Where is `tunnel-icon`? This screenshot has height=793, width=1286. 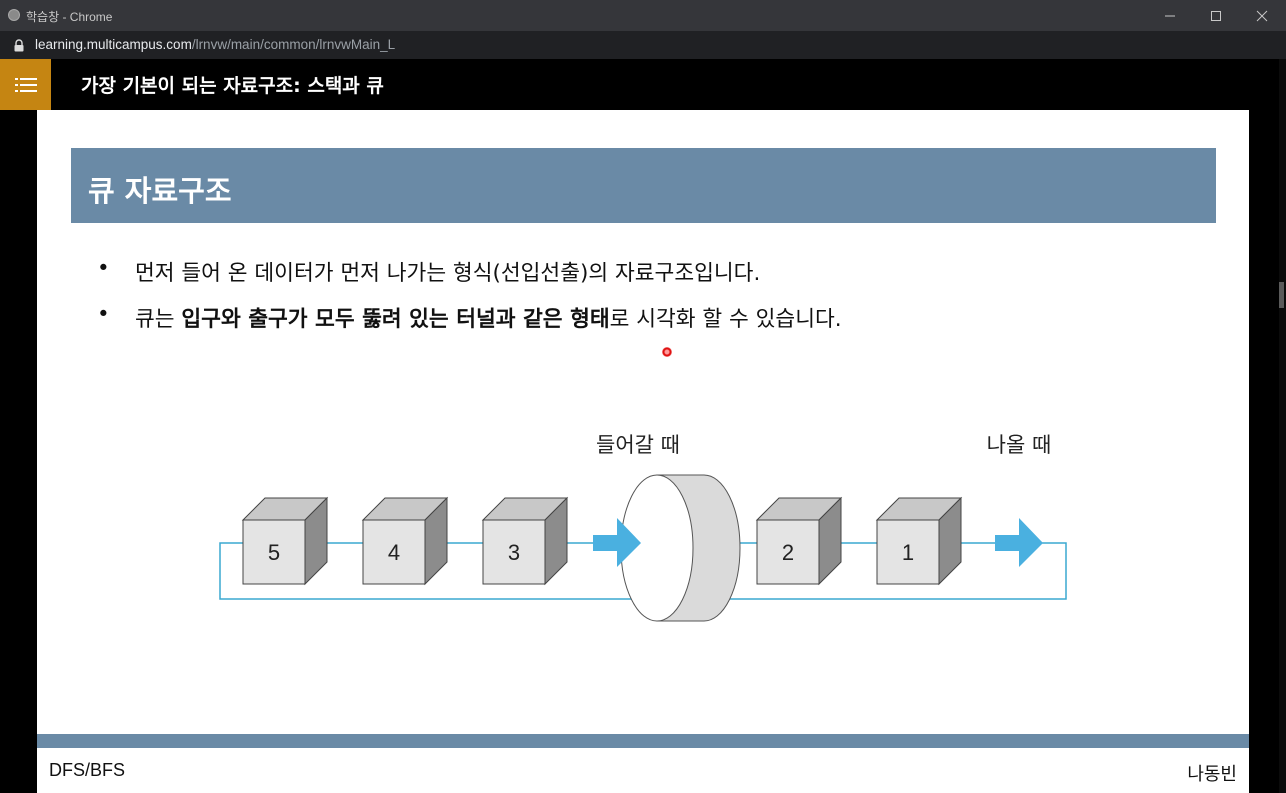 tunnel-icon is located at coordinates (680, 548).